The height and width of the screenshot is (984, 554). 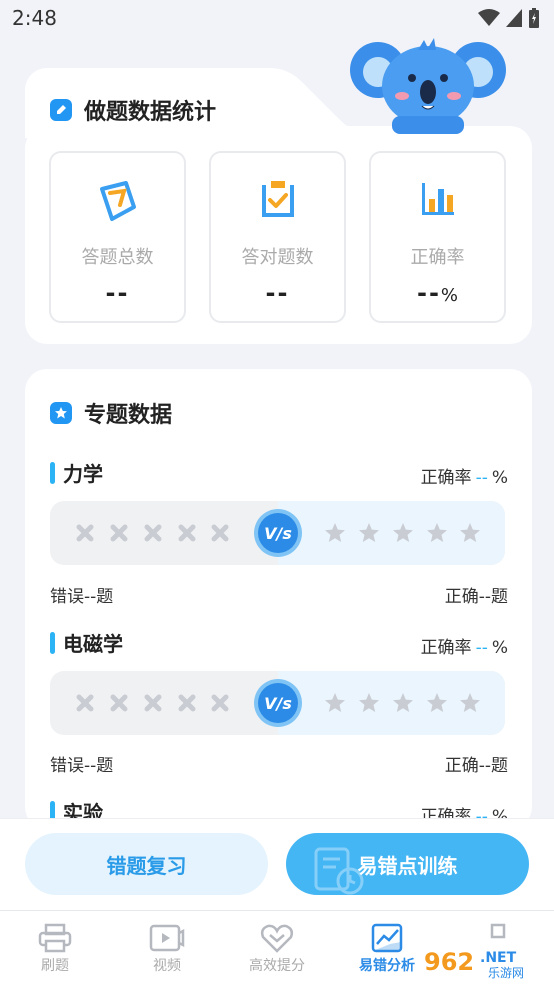 I want to click on answer-sheet-icon, so click(x=117, y=201).